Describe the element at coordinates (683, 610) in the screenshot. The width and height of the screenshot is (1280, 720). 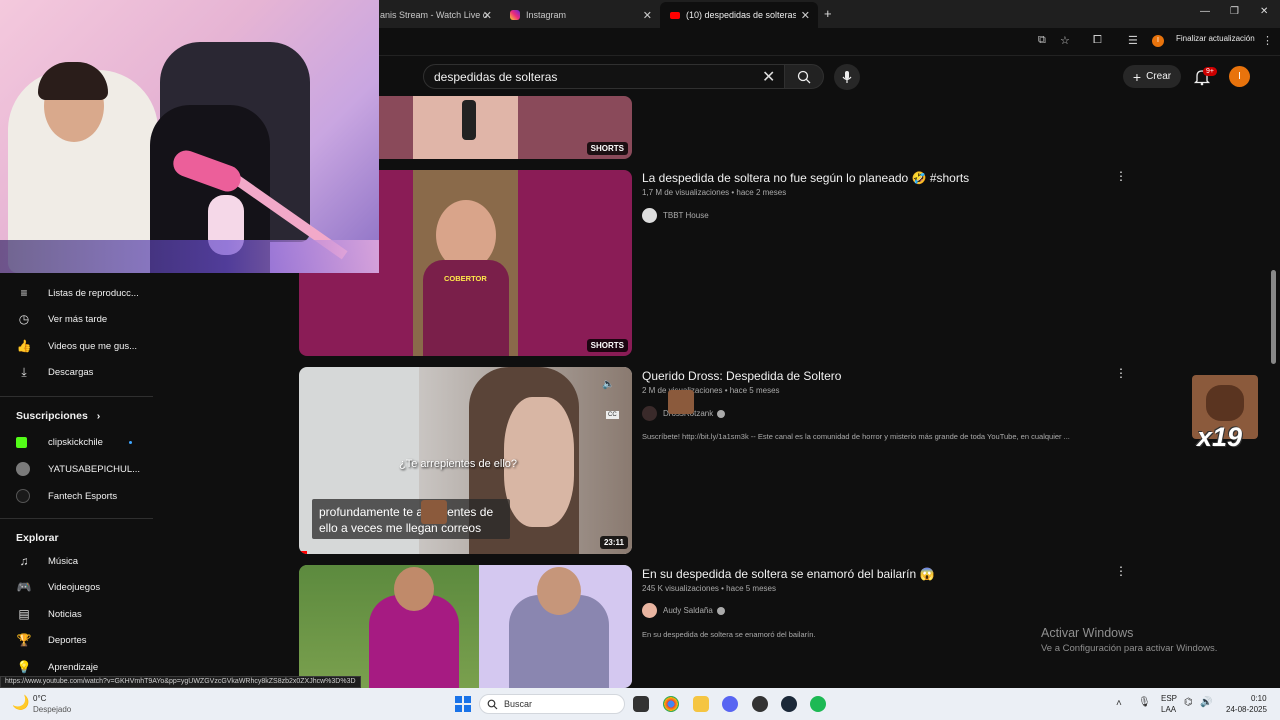
I see `channel-link: Audy Saldaña` at that location.